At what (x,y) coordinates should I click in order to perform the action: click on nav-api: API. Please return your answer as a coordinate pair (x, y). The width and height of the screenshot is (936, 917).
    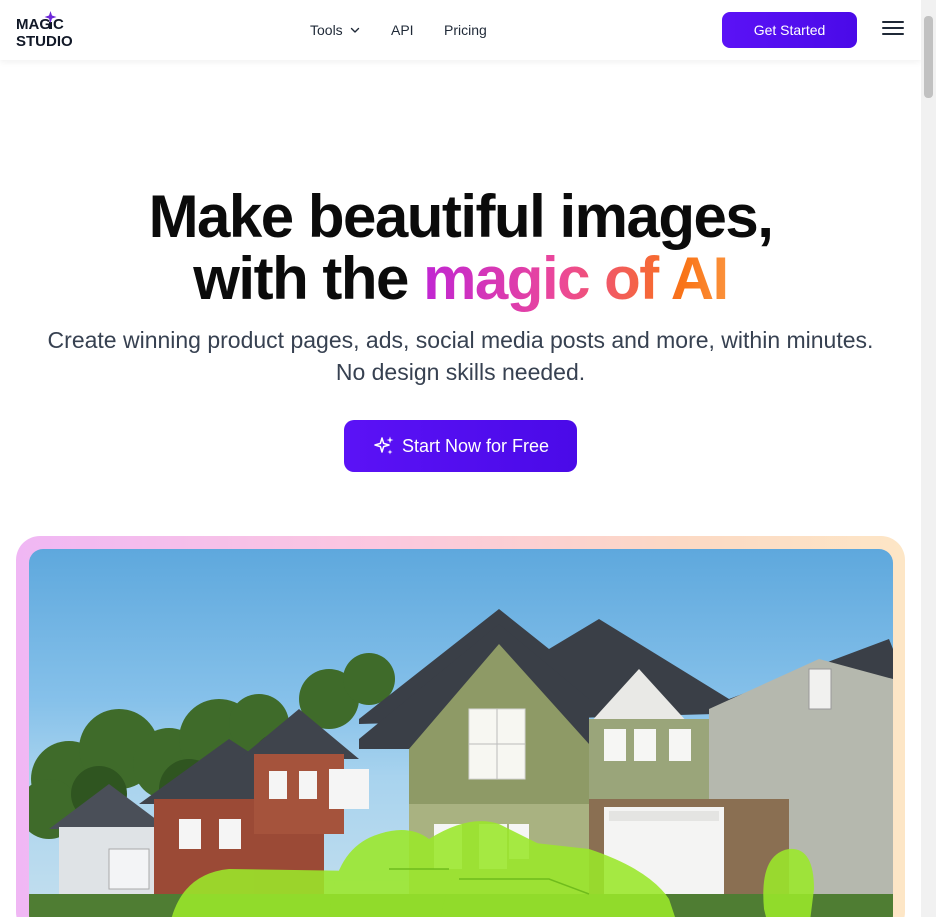
    Looking at the image, I should click on (402, 30).